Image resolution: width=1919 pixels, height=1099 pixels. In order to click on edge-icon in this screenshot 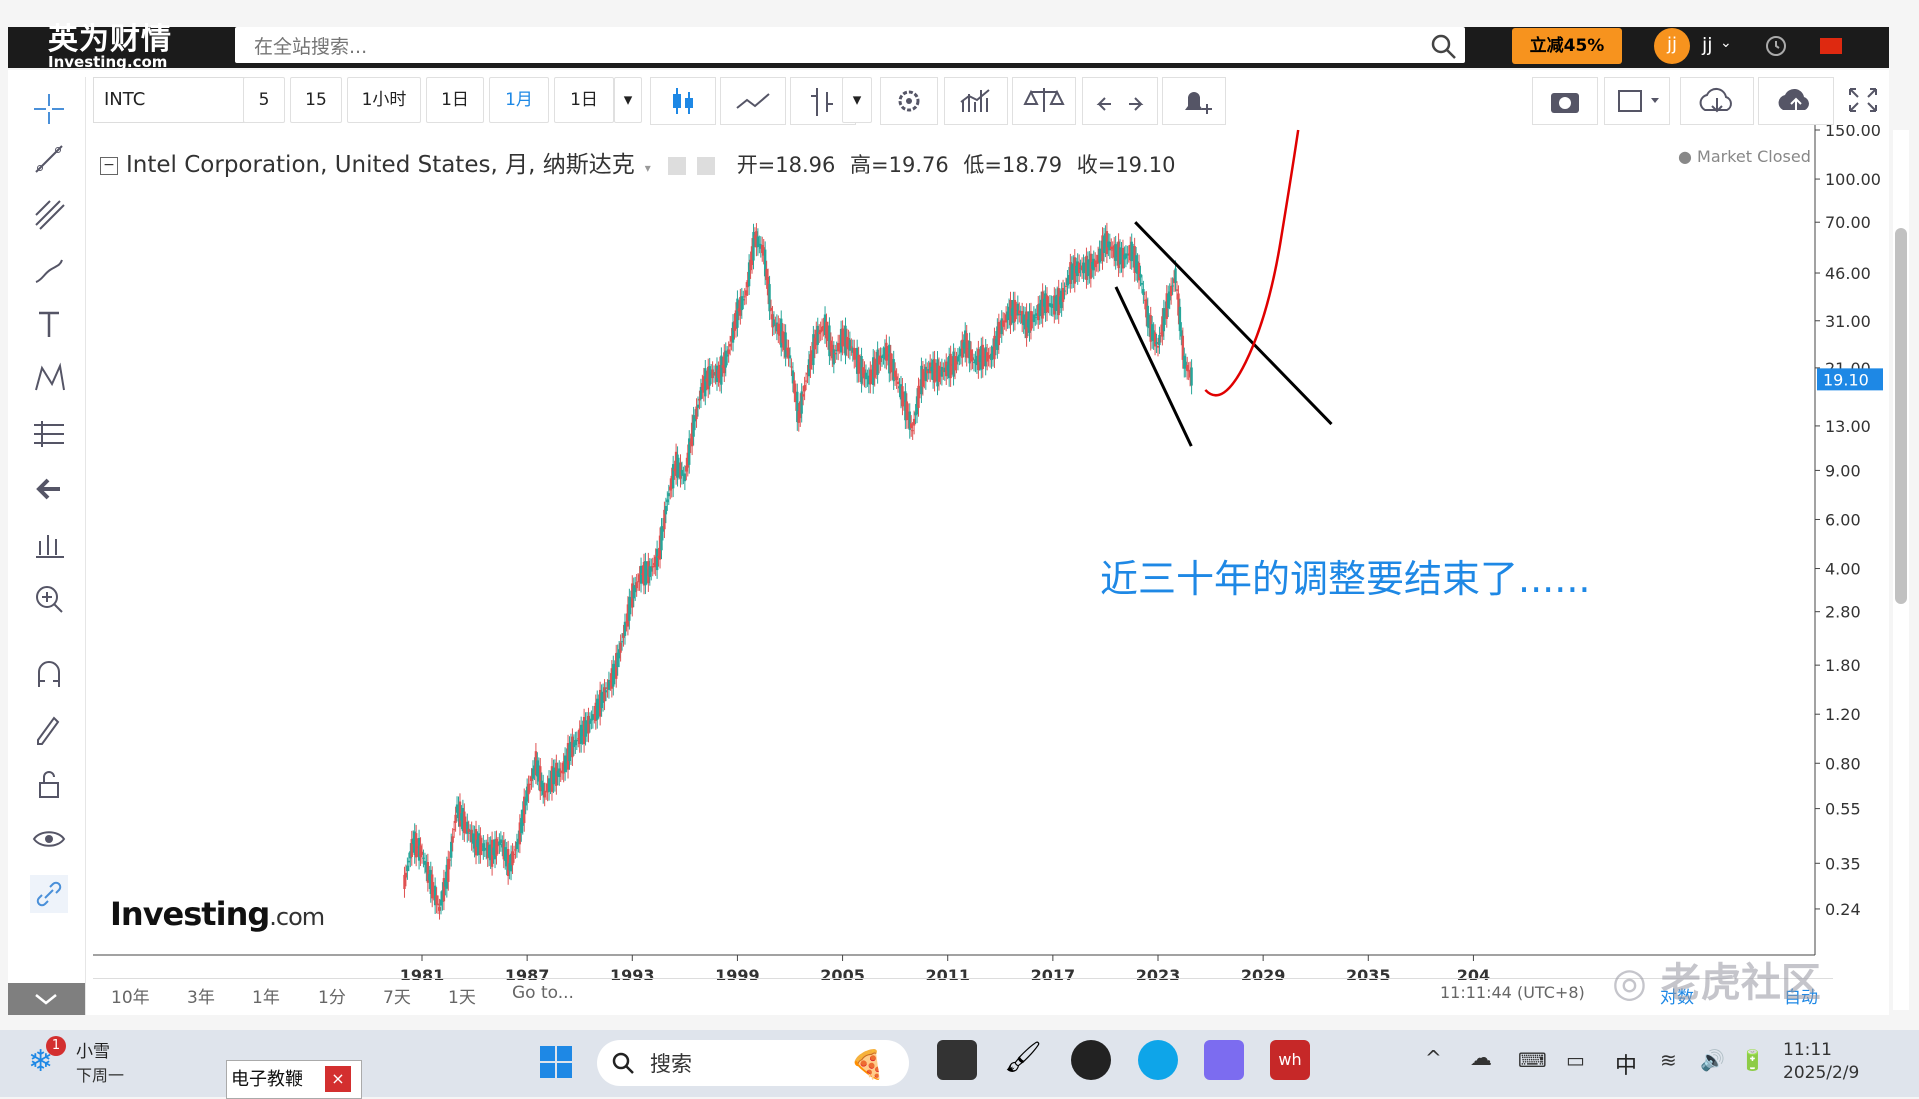, I will do `click(1158, 1060)`.